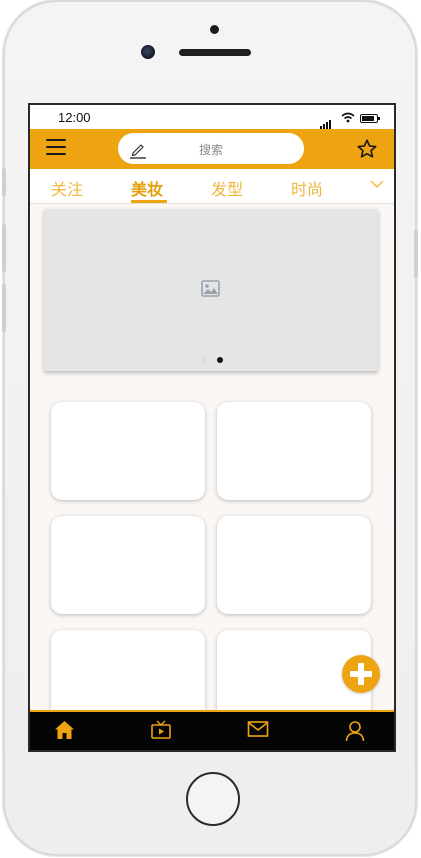 The width and height of the screenshot is (421, 858). Describe the element at coordinates (147, 188) in the screenshot. I see `tab-makeup: 美妆` at that location.